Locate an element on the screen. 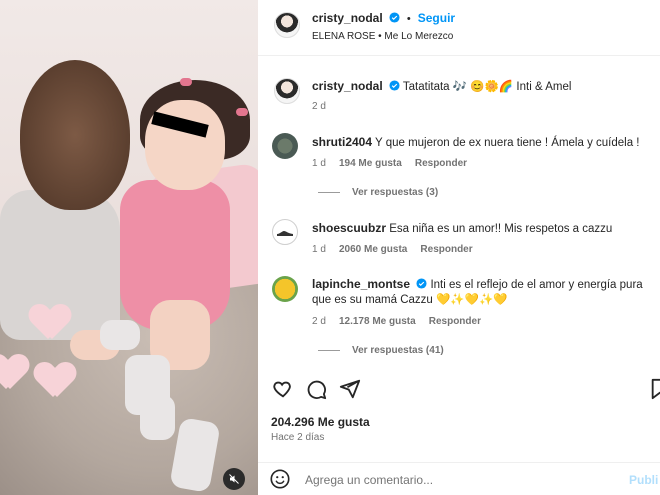 The height and width of the screenshot is (495, 660). comment-username: shoescuubzr is located at coordinates (349, 228).